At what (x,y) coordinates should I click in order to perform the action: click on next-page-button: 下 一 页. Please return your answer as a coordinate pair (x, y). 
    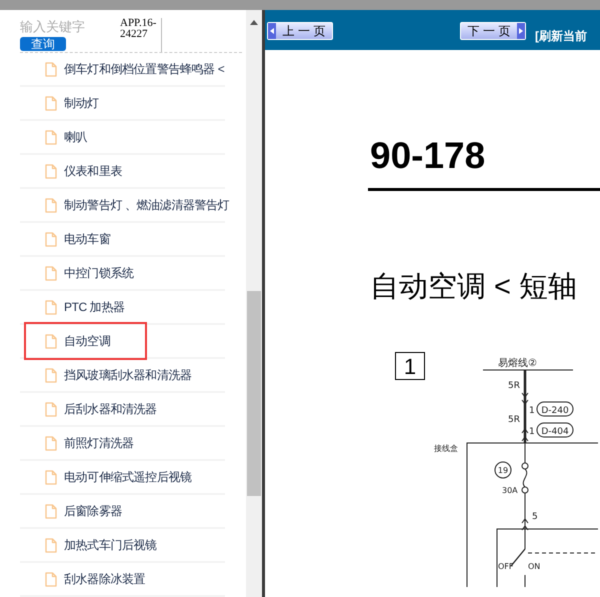
    Looking at the image, I should click on (493, 31).